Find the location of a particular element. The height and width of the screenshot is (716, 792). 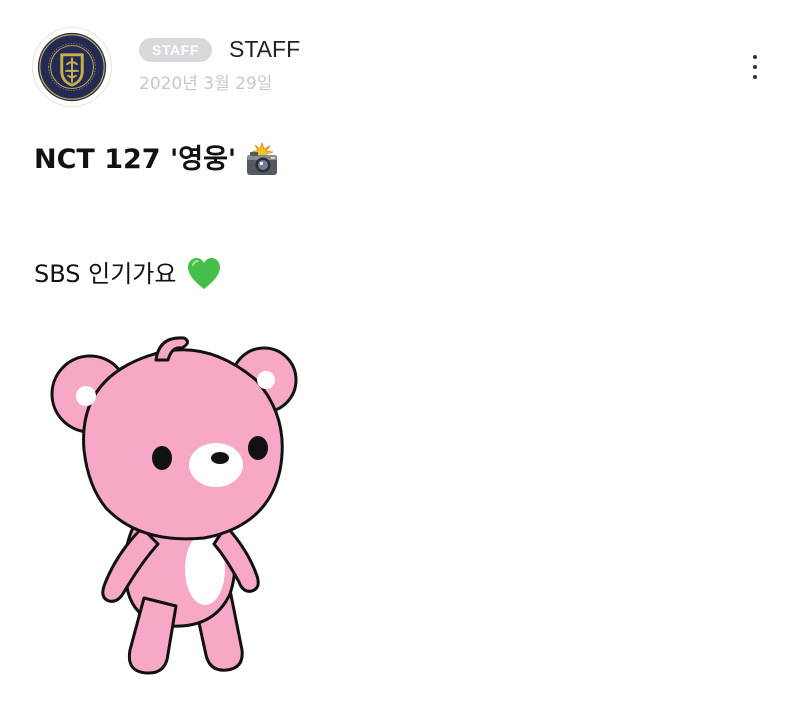

more-options-button is located at coordinates (755, 67).